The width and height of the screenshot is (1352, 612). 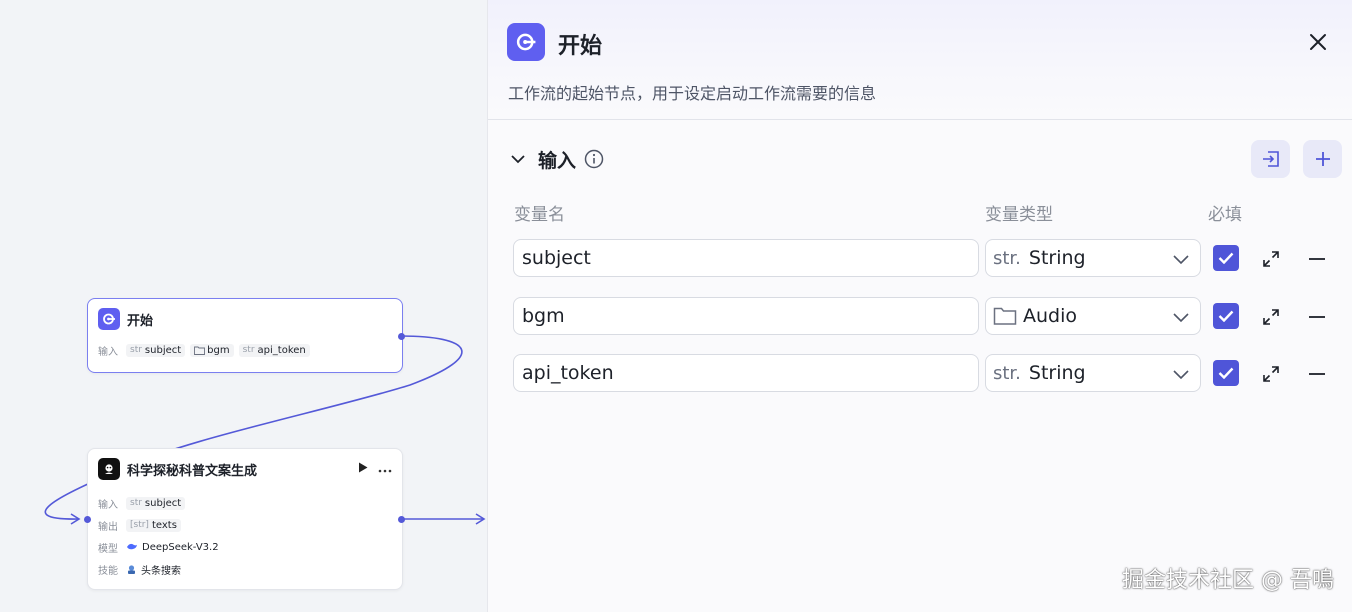 What do you see at coordinates (401, 519) in the screenshot?
I see `llm-output-port` at bounding box center [401, 519].